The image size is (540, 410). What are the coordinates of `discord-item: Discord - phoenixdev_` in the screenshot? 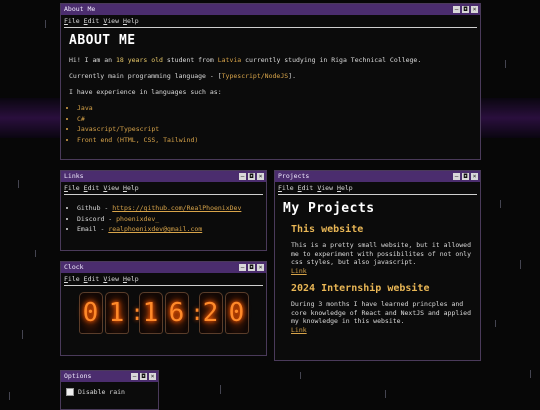 It's located at (167, 219).